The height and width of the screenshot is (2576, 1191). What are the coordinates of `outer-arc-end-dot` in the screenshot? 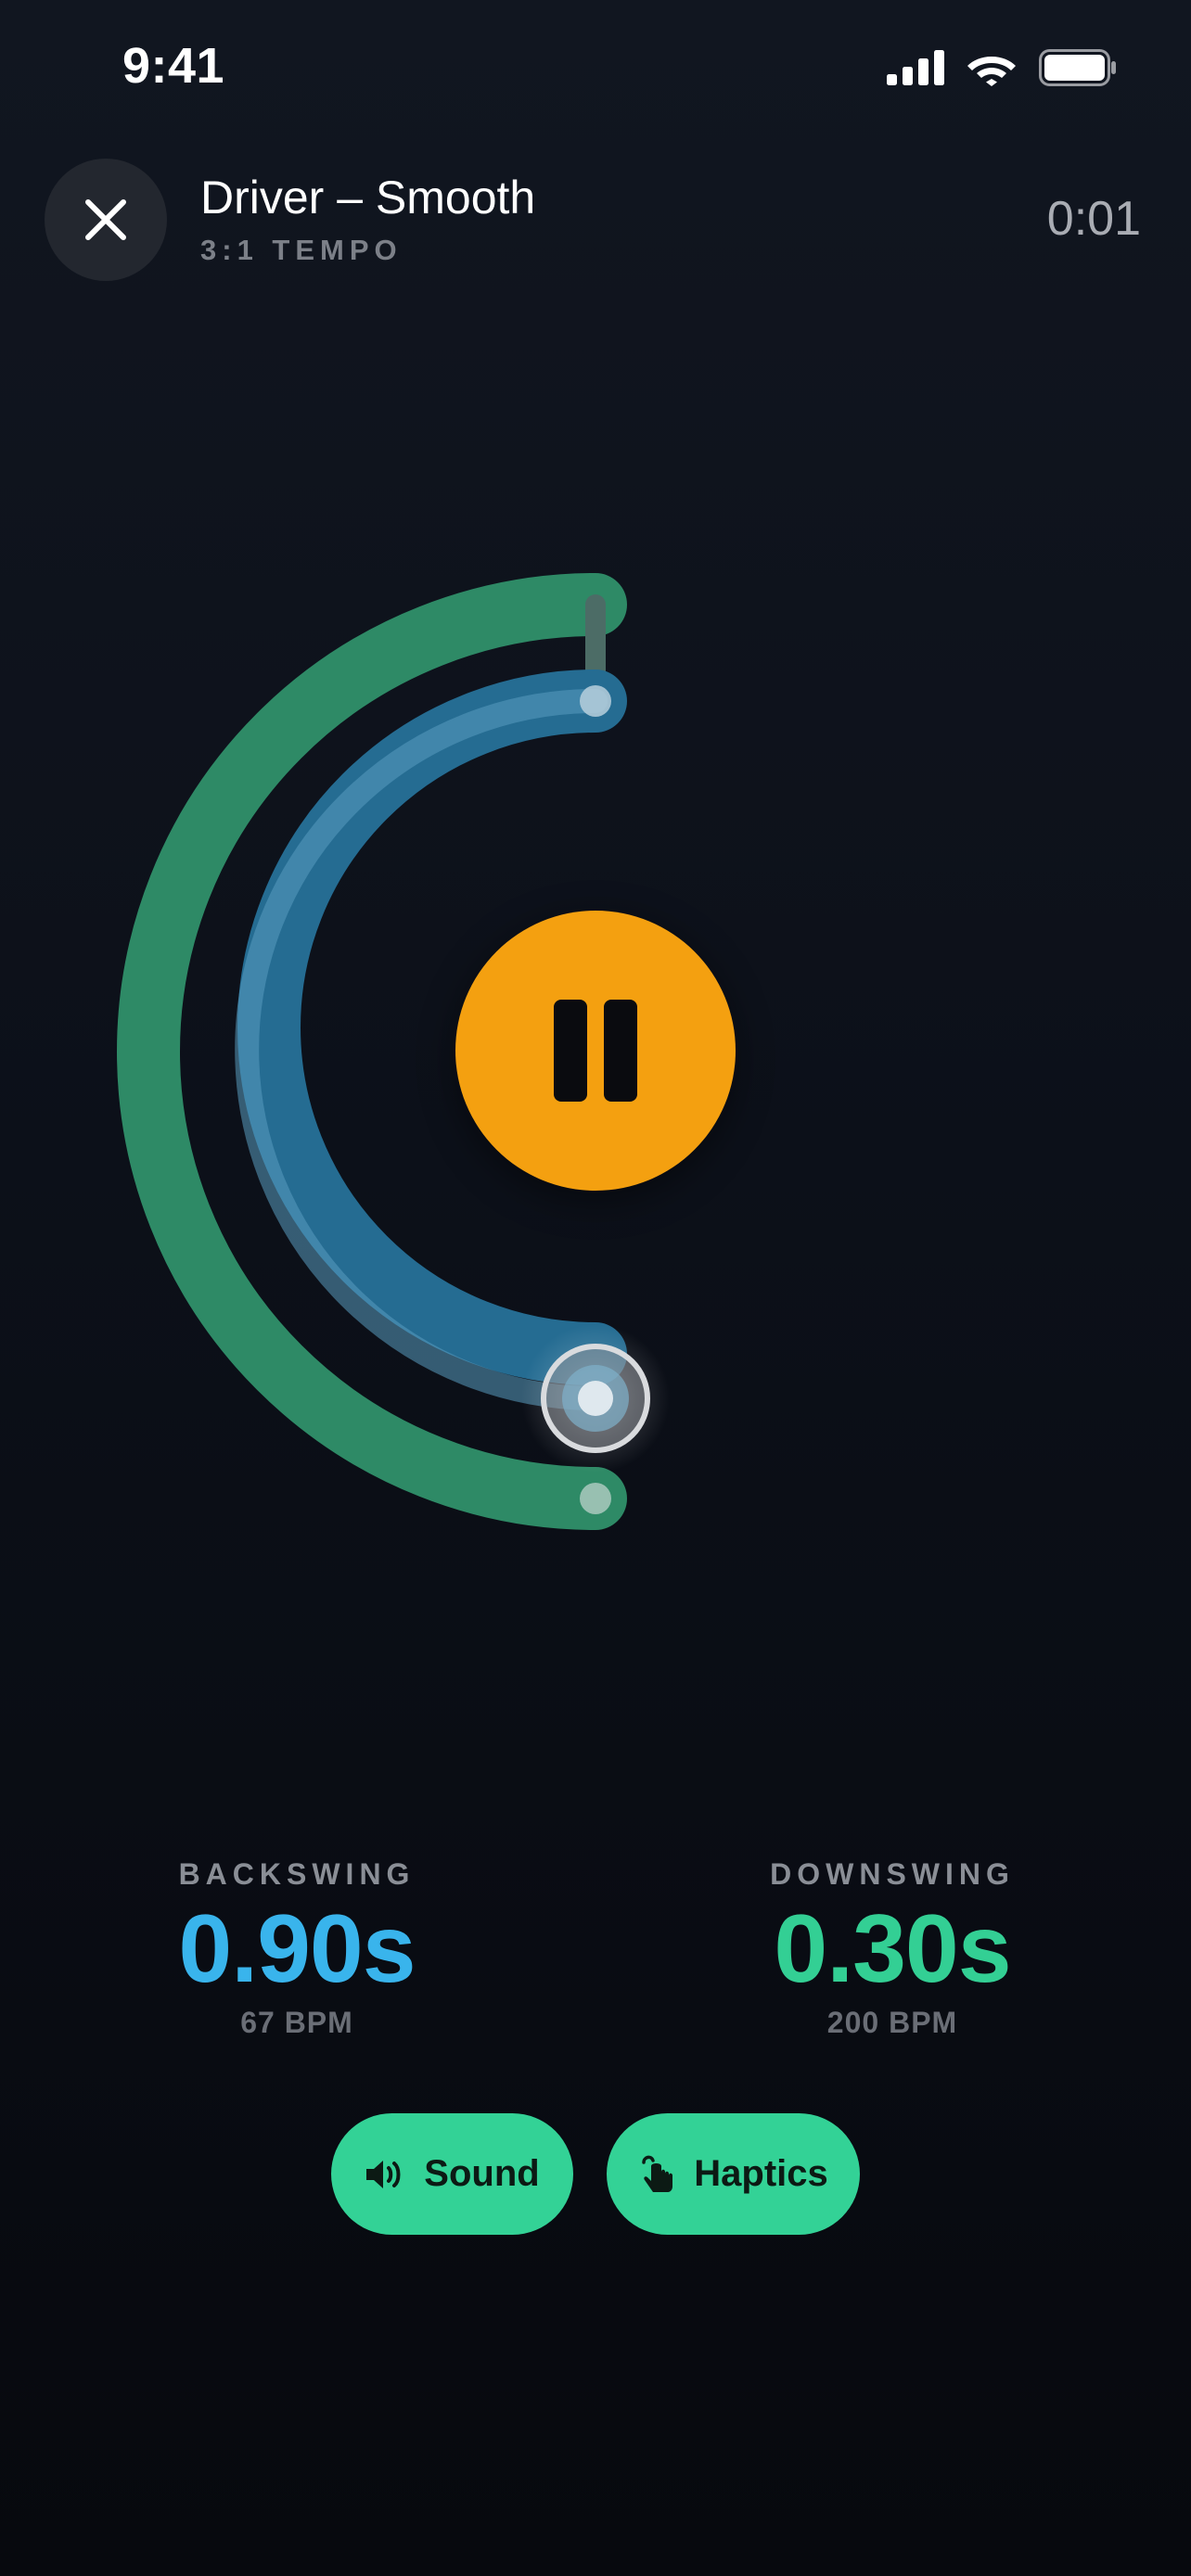 It's located at (595, 1498).